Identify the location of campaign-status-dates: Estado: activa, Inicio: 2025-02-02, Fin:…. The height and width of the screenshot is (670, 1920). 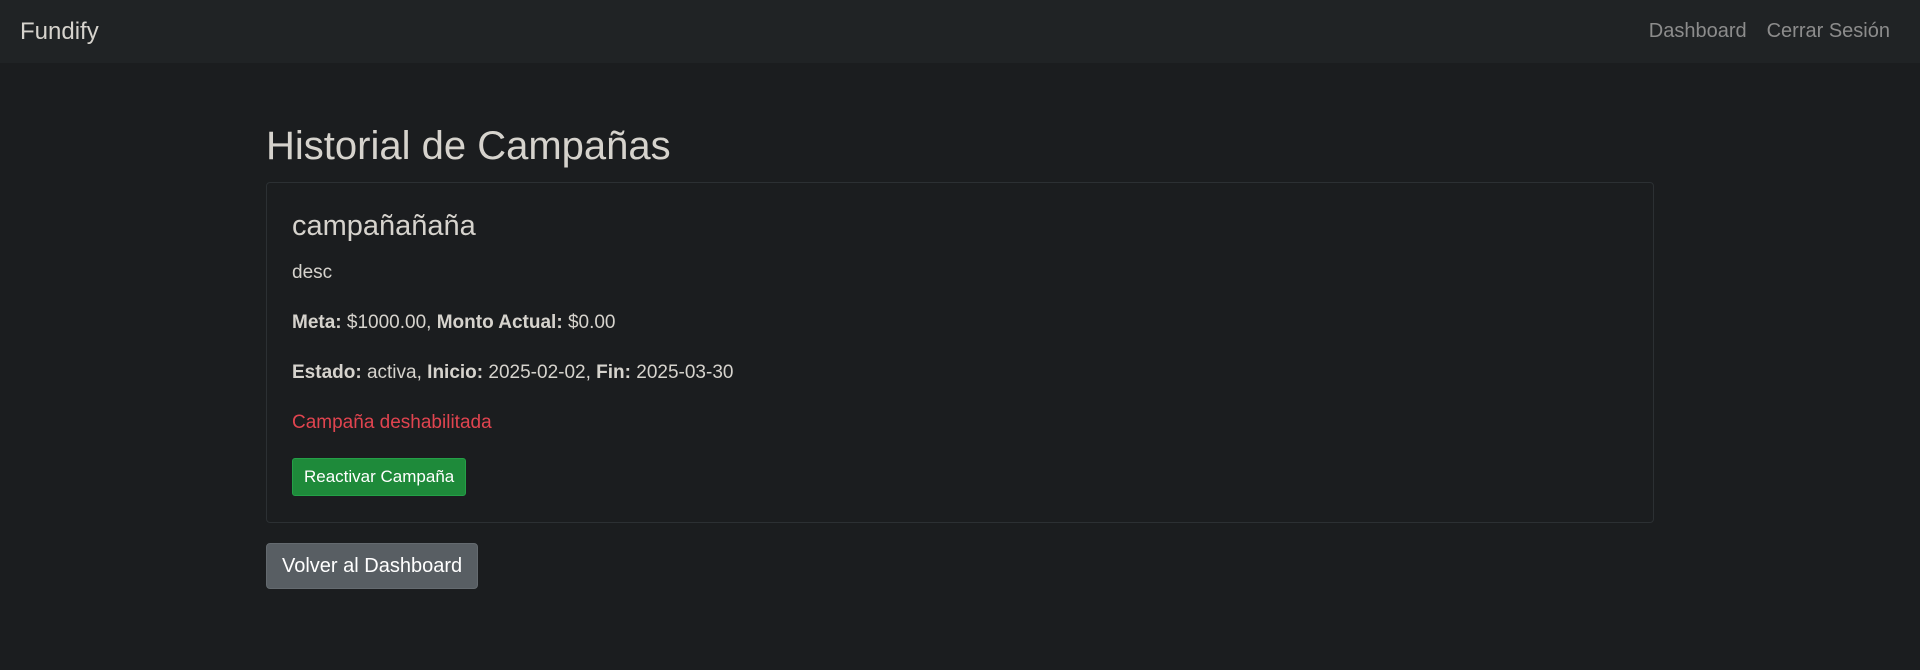
(960, 373).